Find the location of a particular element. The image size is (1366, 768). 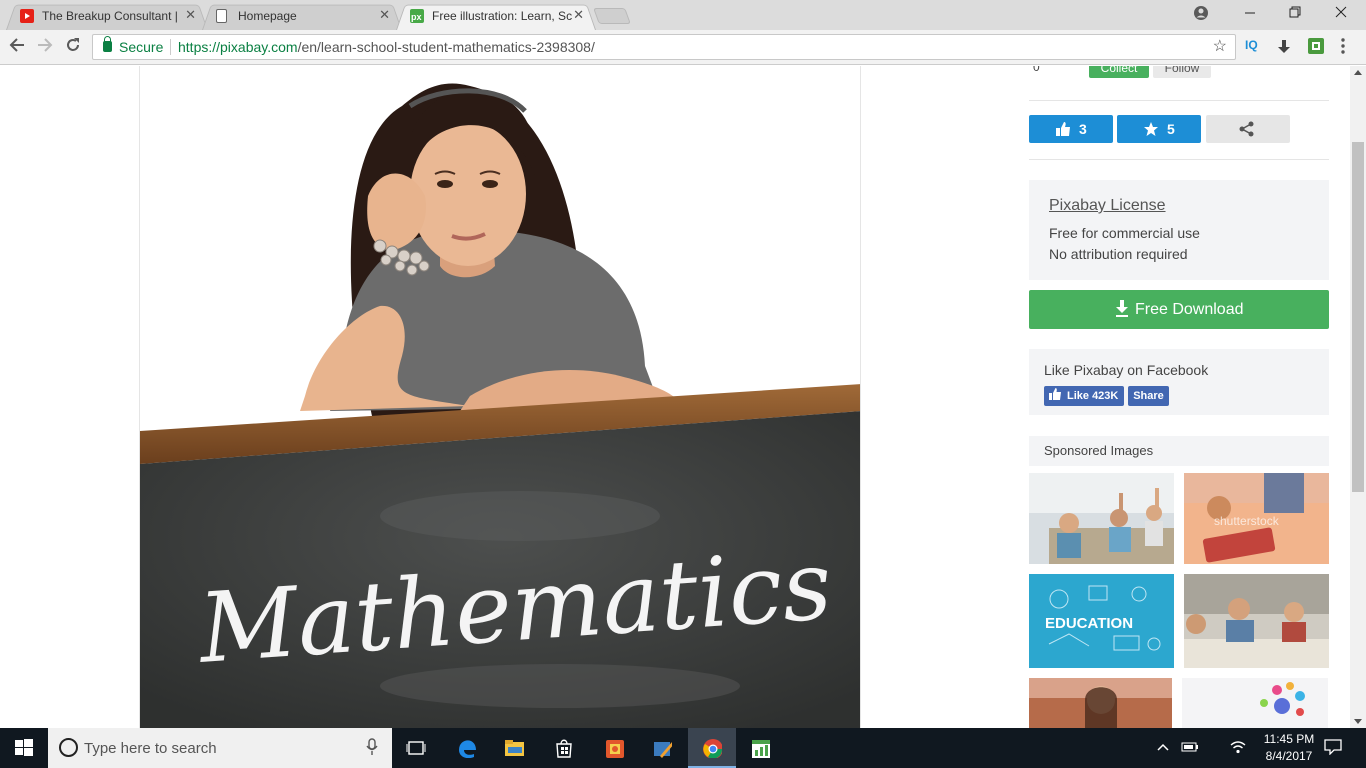

facebook-box: Like Pixabay on Facebook Like 423K Share is located at coordinates (1179, 382).